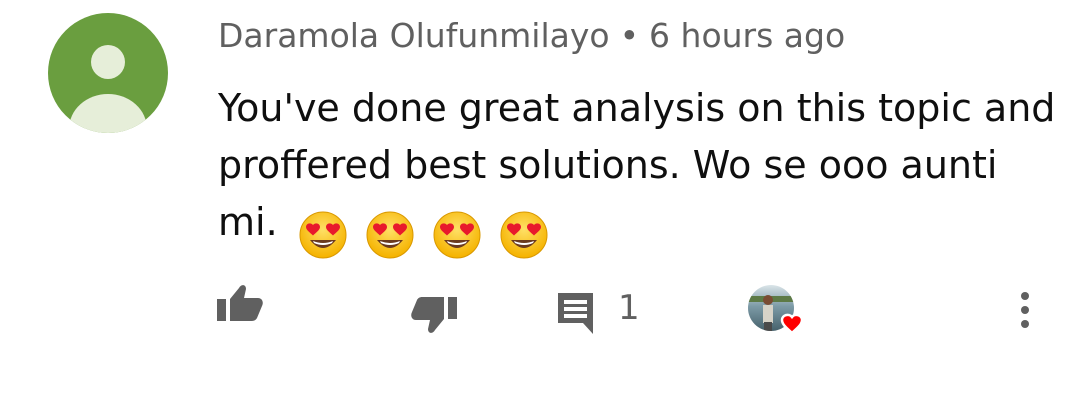 The height and width of the screenshot is (413, 1076). I want to click on author-name: Daramola Olufunmilayo, so click(414, 35).